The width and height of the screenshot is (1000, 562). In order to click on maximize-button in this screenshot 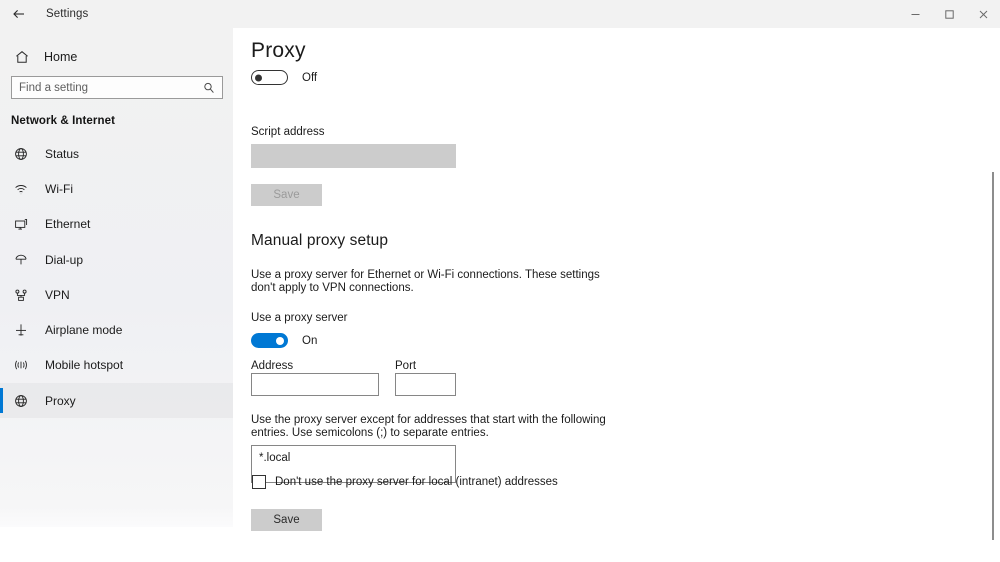, I will do `click(949, 14)`.